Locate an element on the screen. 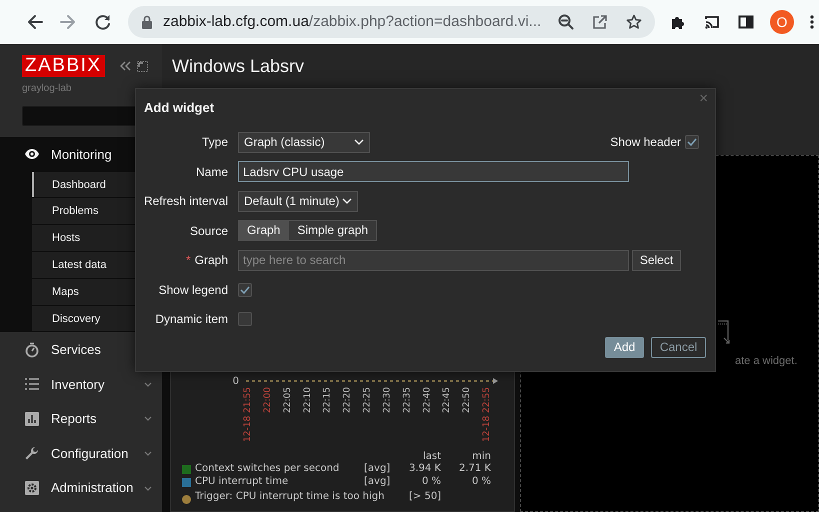  time-axis-label: 22:35 is located at coordinates (407, 399).